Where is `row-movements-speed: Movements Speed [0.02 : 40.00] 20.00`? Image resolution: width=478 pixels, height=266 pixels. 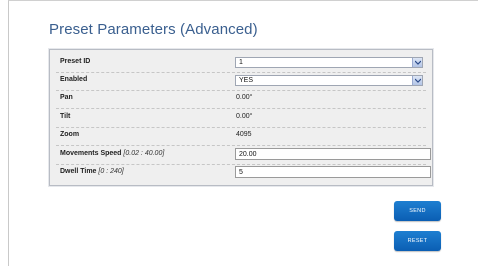 row-movements-speed: Movements Speed [0.02 : 40.00] 20.00 is located at coordinates (243, 155).